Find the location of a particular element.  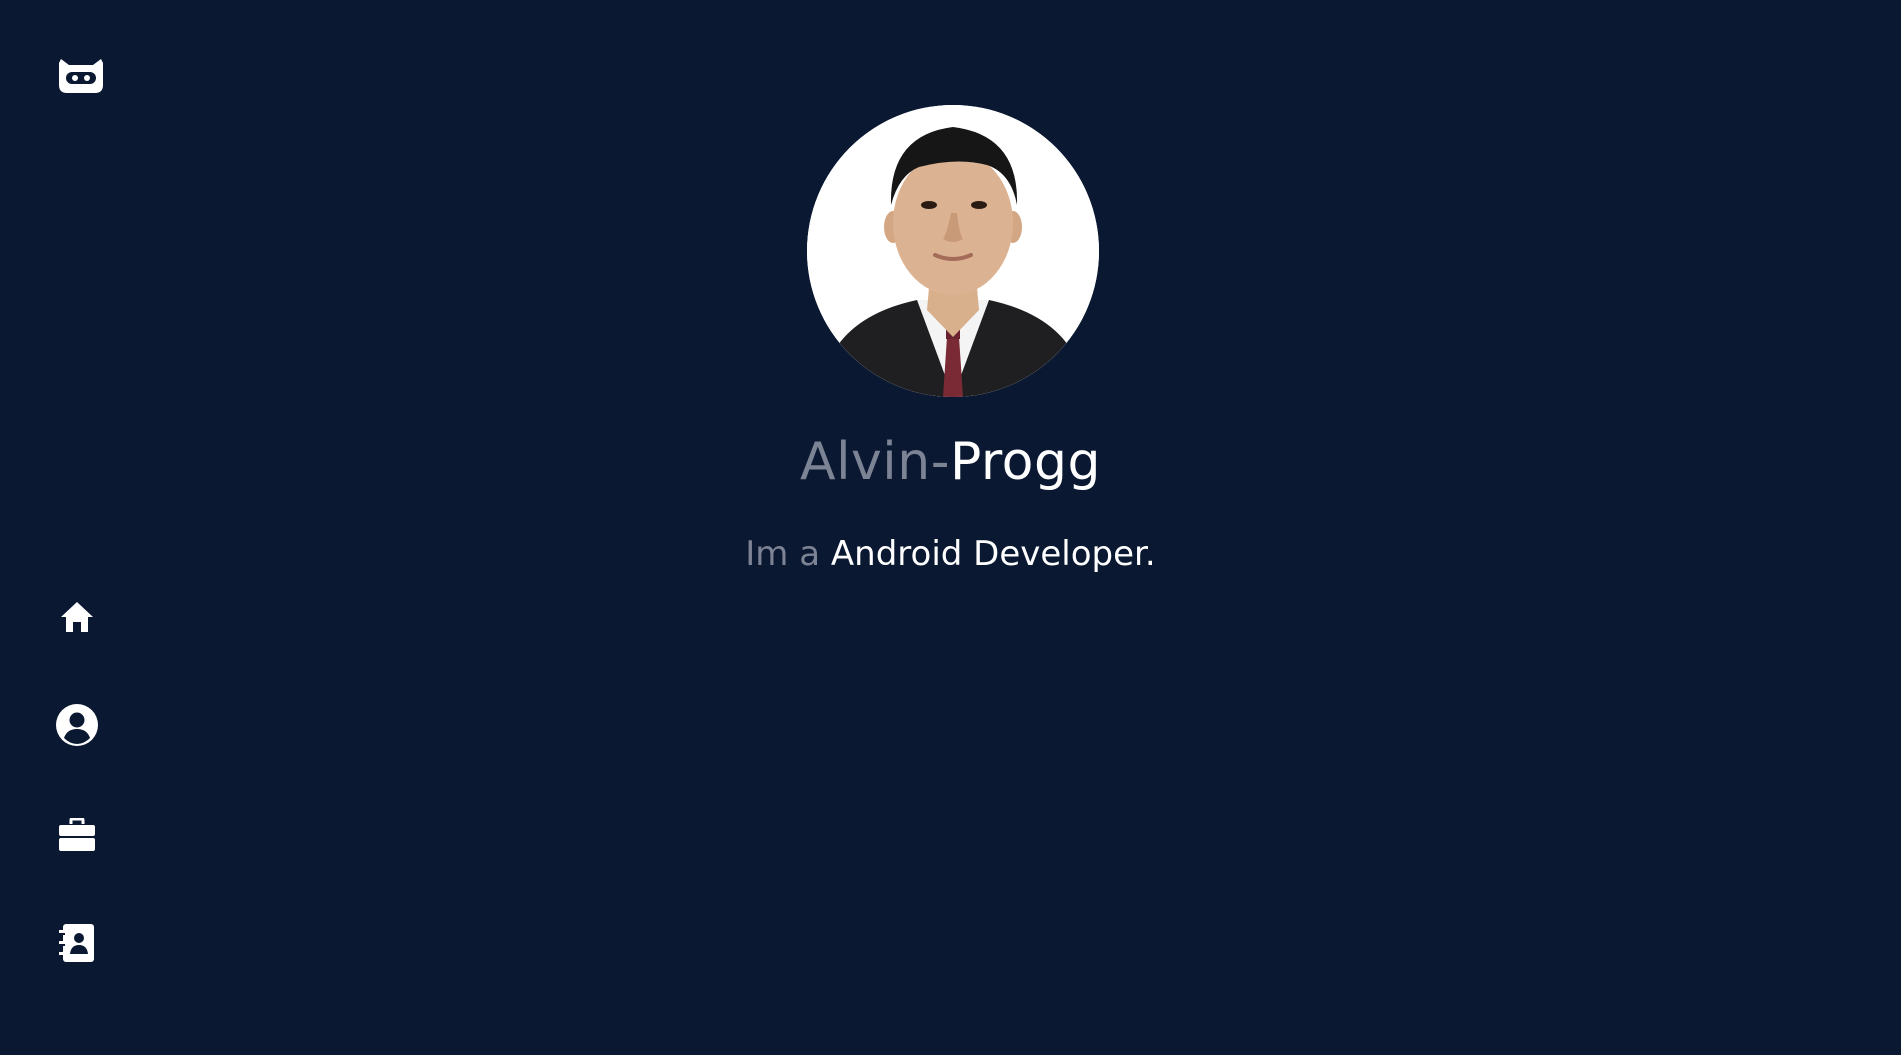

address-book-icon is located at coordinates (76, 943).